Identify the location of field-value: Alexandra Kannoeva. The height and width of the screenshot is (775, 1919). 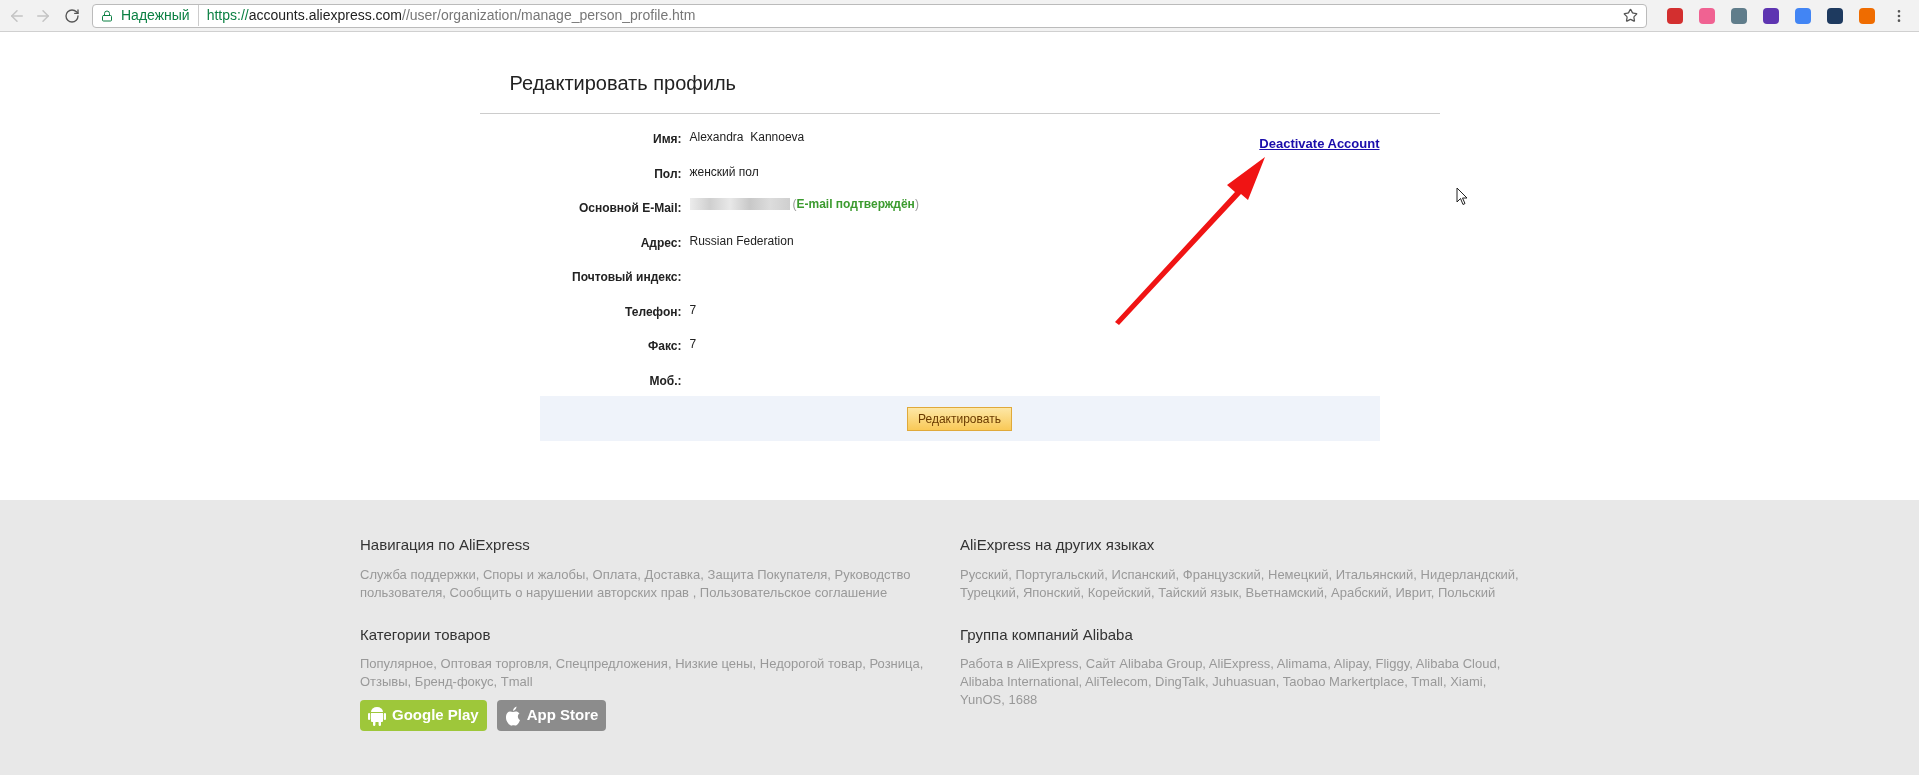
(747, 137).